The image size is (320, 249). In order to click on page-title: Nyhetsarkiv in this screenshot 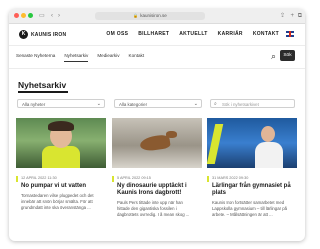, I will do `click(42, 85)`.